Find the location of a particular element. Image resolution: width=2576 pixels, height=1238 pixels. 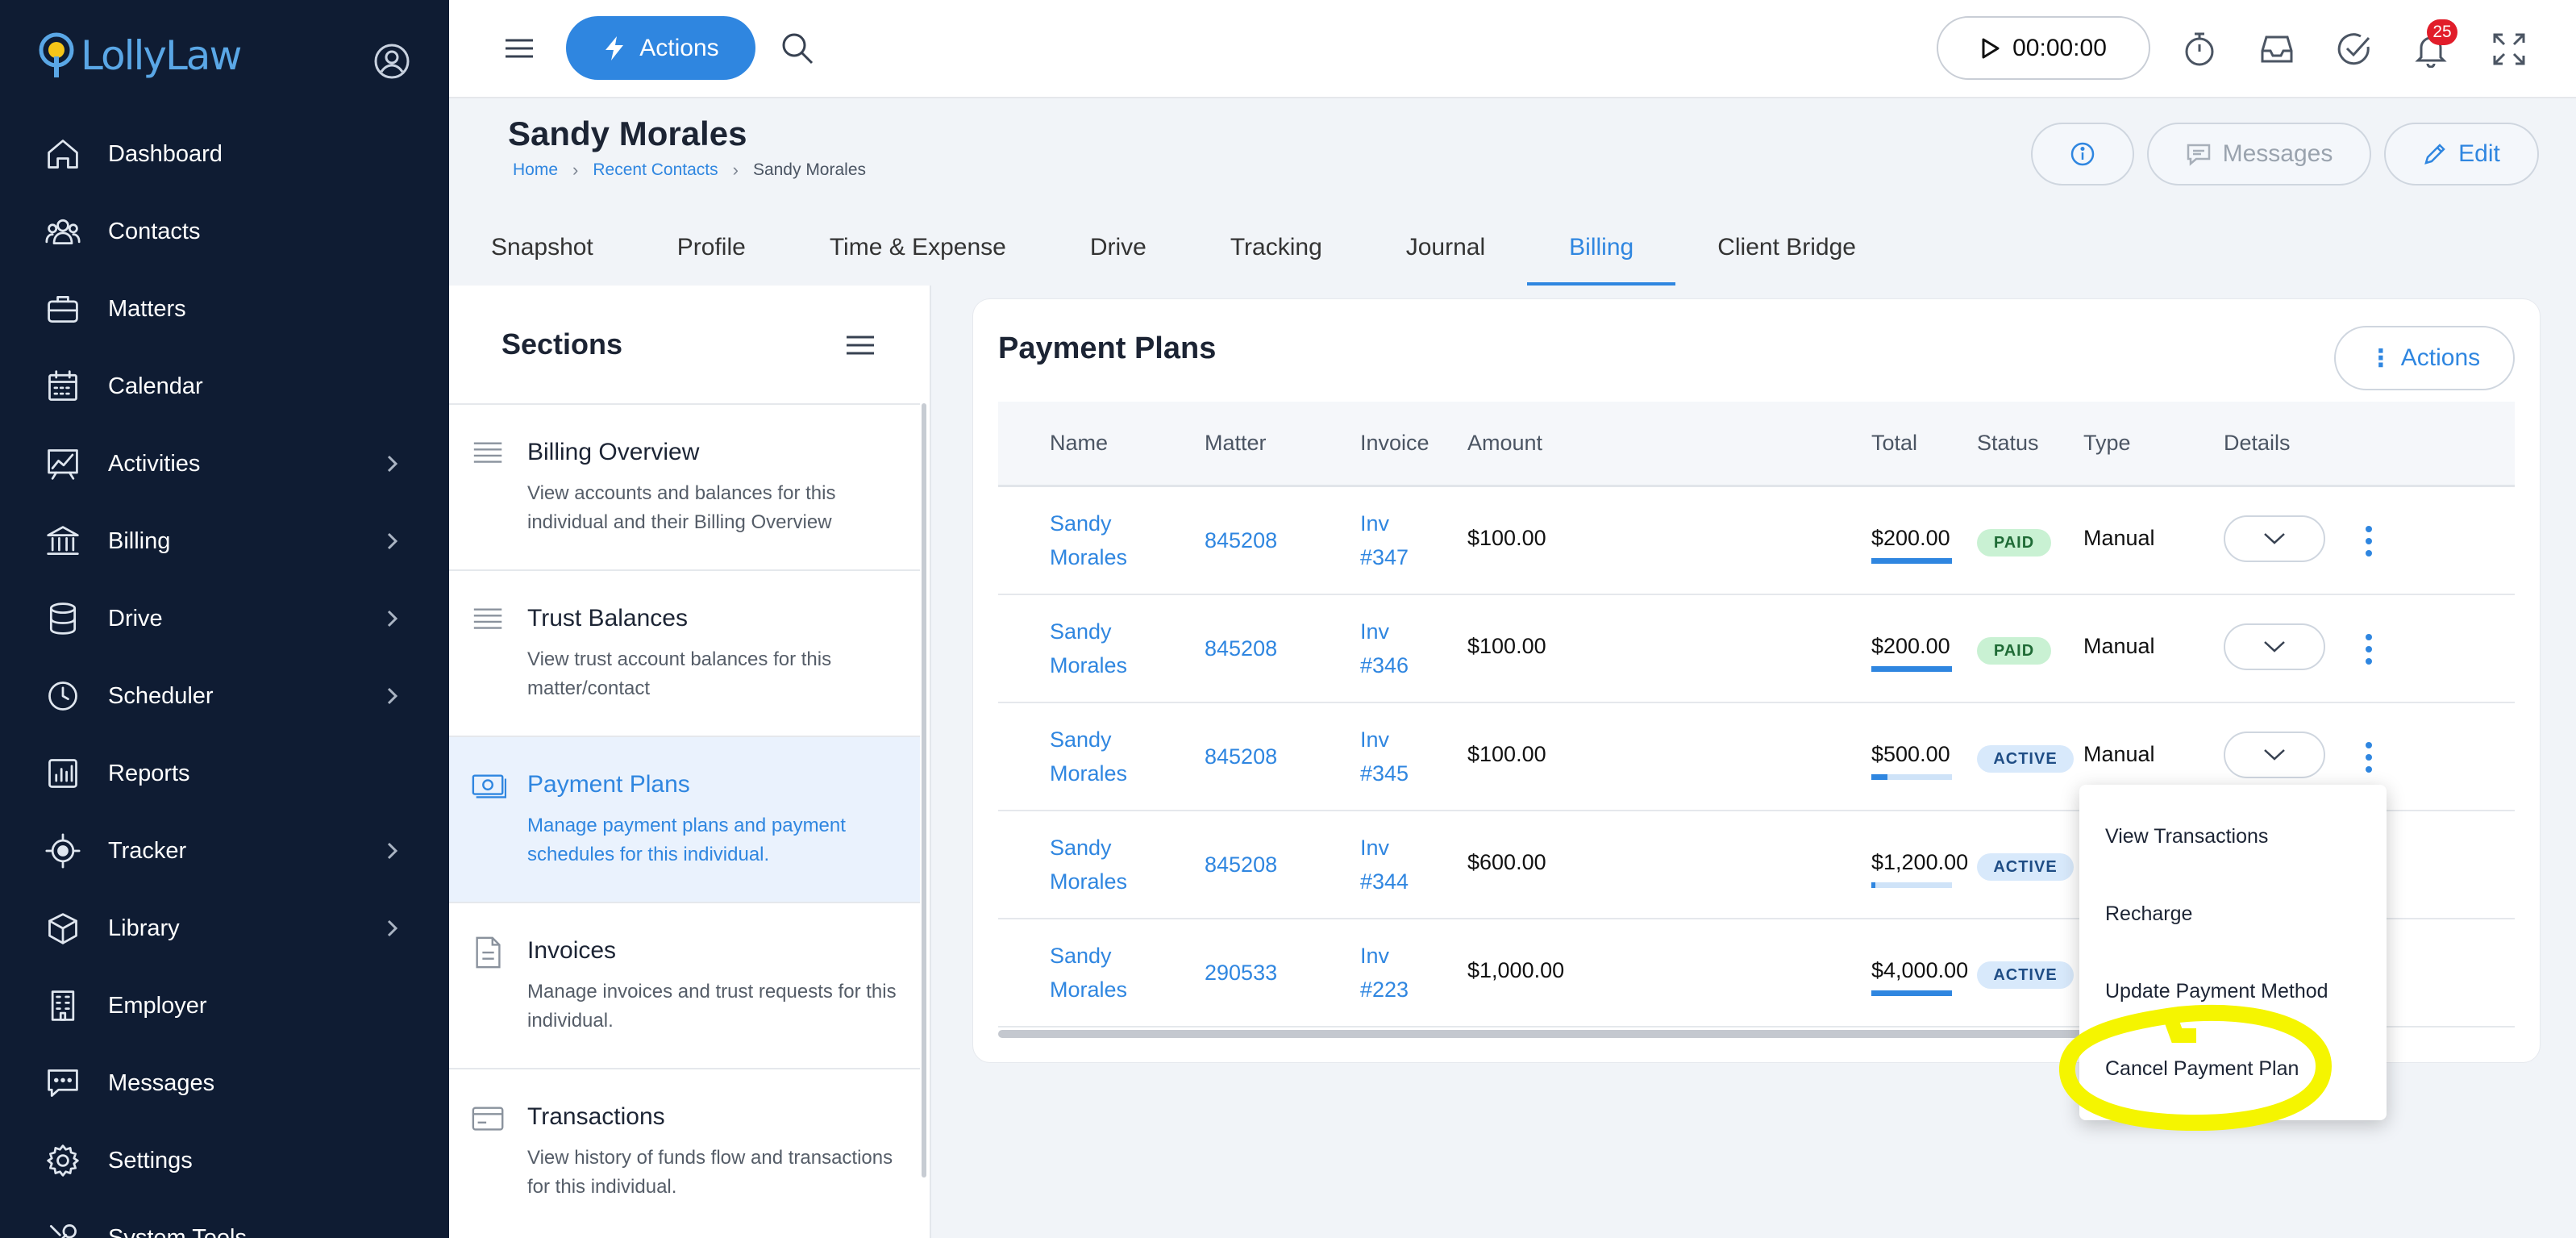

bank-icon is located at coordinates (63, 541).